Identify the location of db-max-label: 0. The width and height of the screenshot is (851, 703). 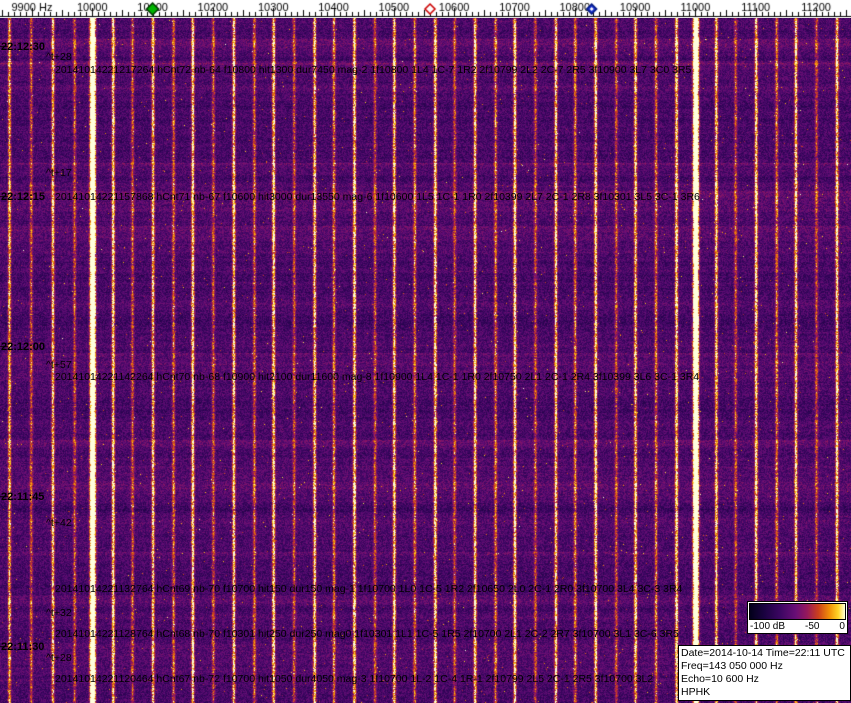
(842, 626).